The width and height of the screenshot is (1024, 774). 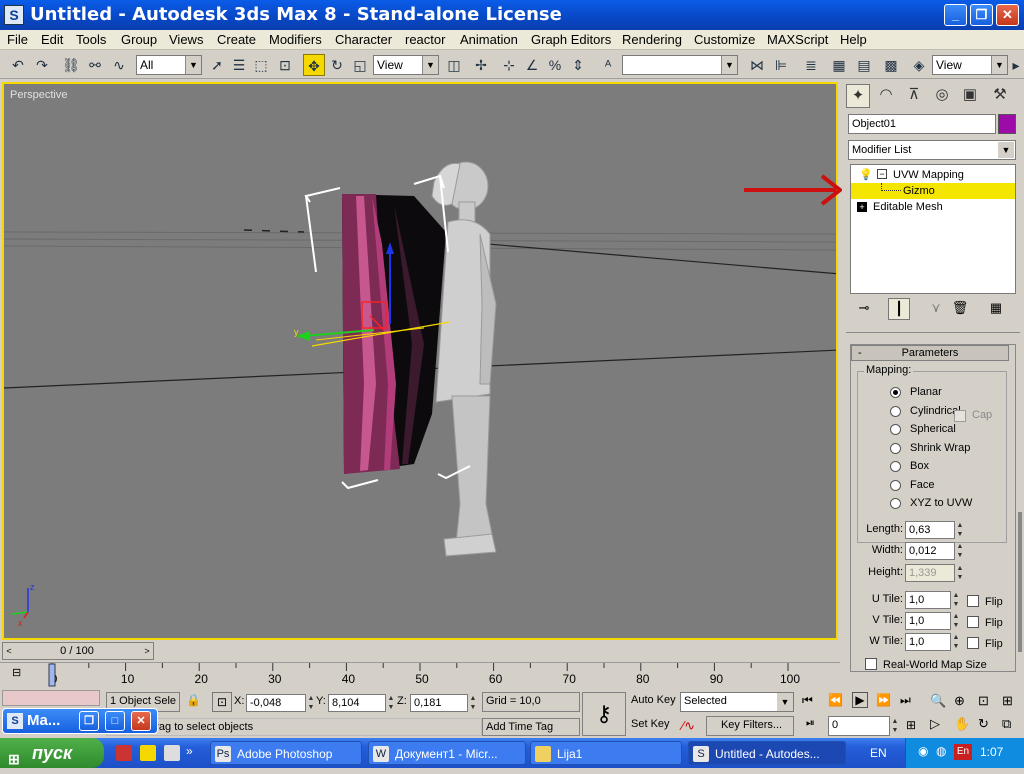 I want to click on display-tab-icon: ▣, so click(x=970, y=96).